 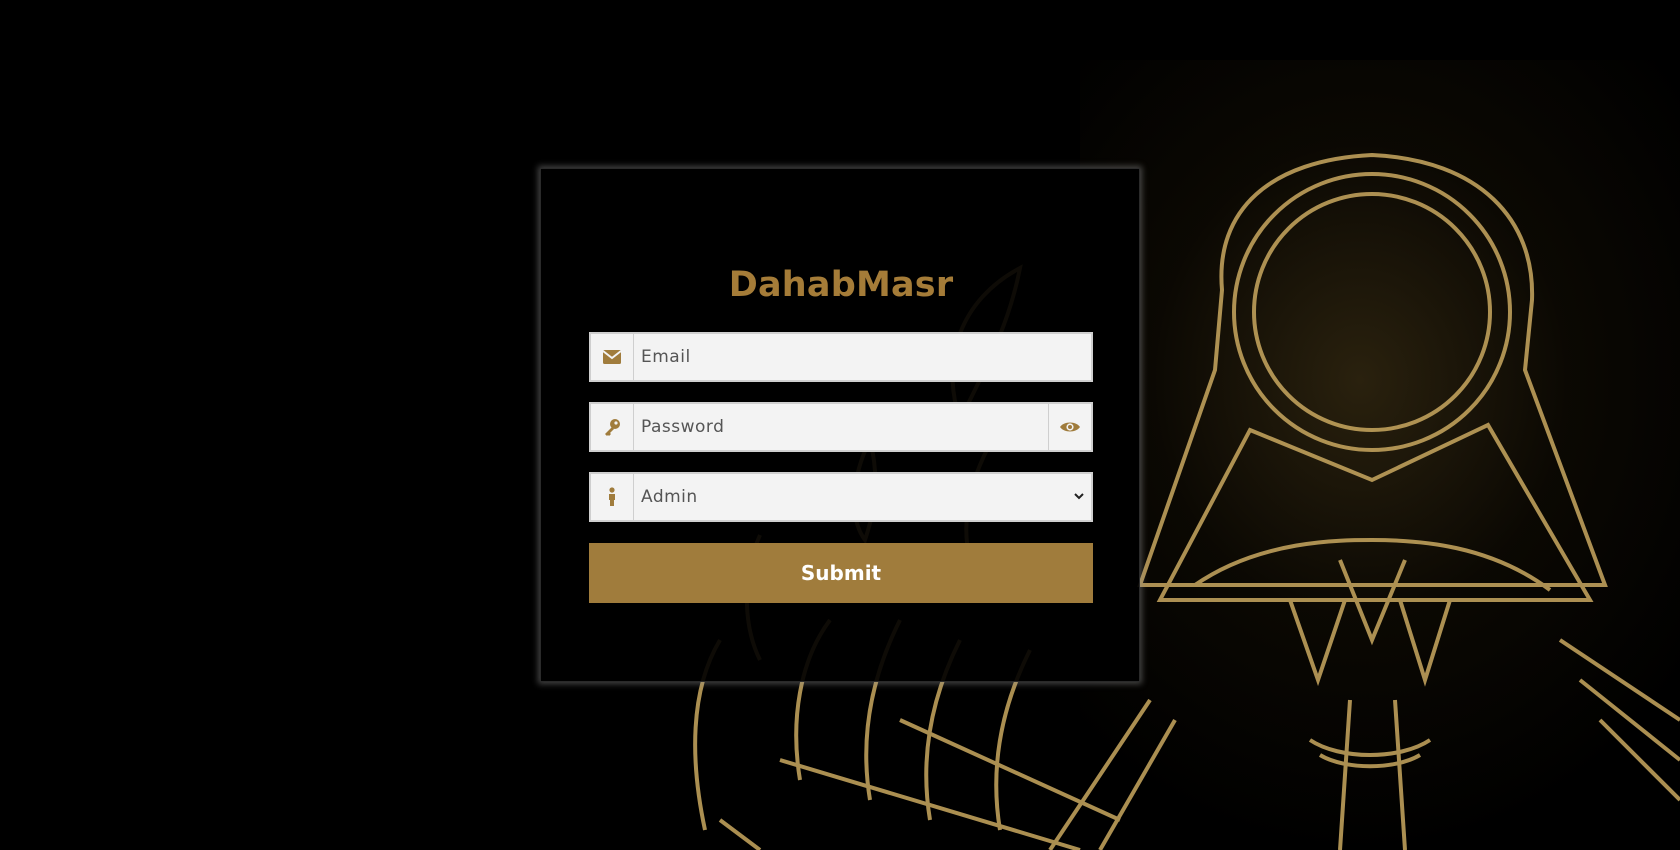 I want to click on password-input, so click(x=841, y=427).